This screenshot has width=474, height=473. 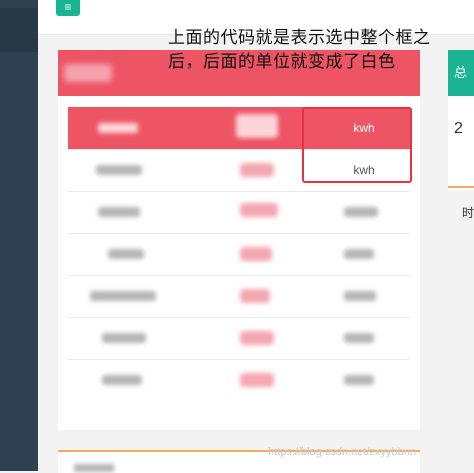 What do you see at coordinates (458, 128) in the screenshot?
I see `right-card-value: 2` at bounding box center [458, 128].